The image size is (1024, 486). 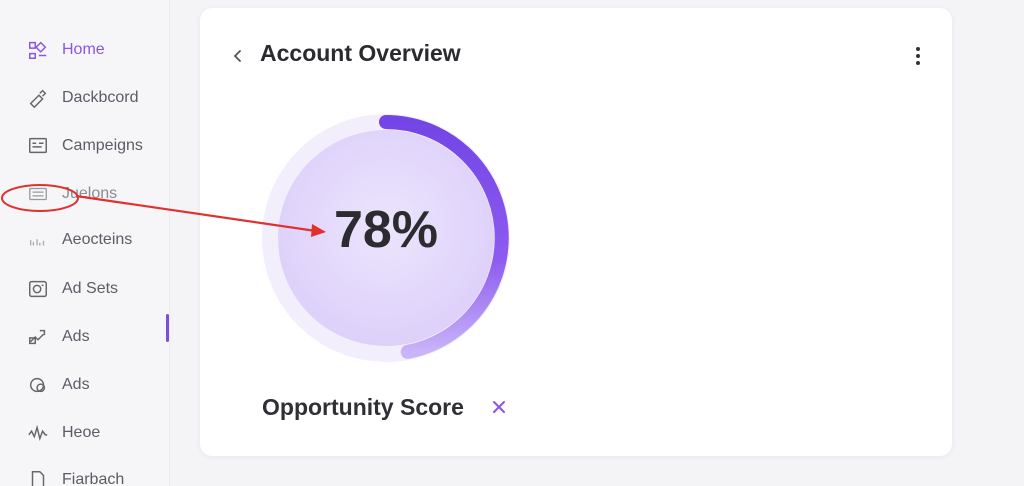 What do you see at coordinates (97, 239) in the screenshot?
I see `sidebar-item-label: Aeocteins` at bounding box center [97, 239].